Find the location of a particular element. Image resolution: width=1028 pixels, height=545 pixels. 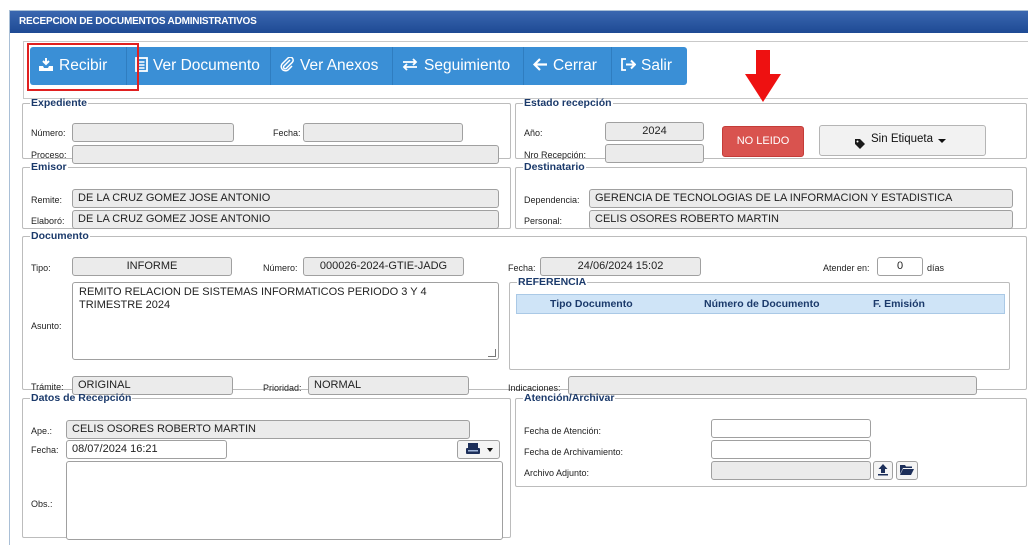

ver-documento-button: Ver Documento is located at coordinates (199, 66).